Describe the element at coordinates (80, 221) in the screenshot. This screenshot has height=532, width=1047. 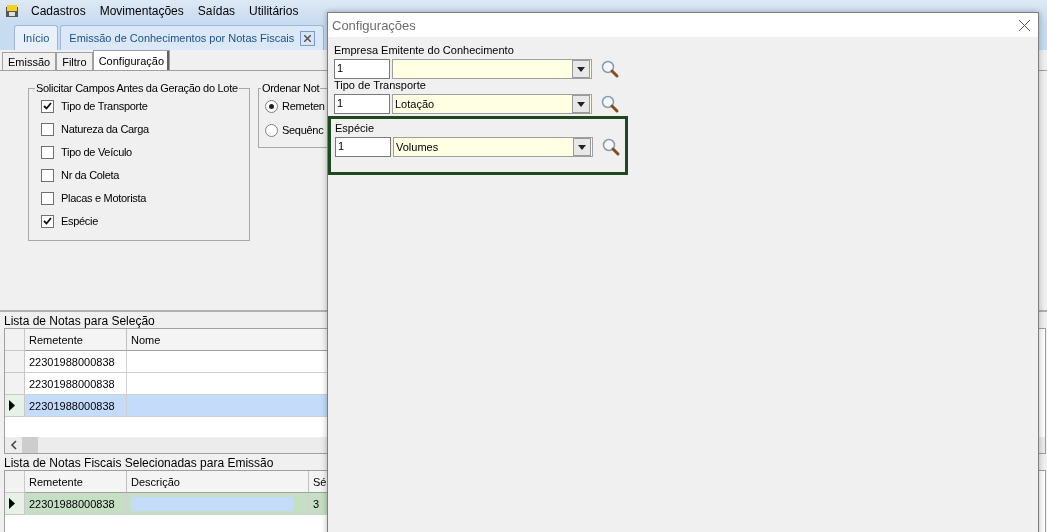
I see `checkbox-label: Espécie` at that location.